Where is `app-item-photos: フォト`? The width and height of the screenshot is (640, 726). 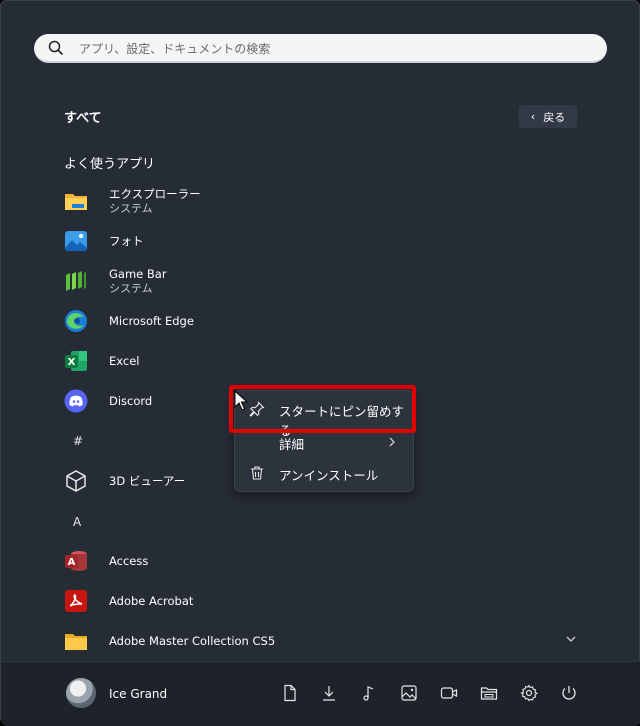
app-item-photos: フォト is located at coordinates (211, 241).